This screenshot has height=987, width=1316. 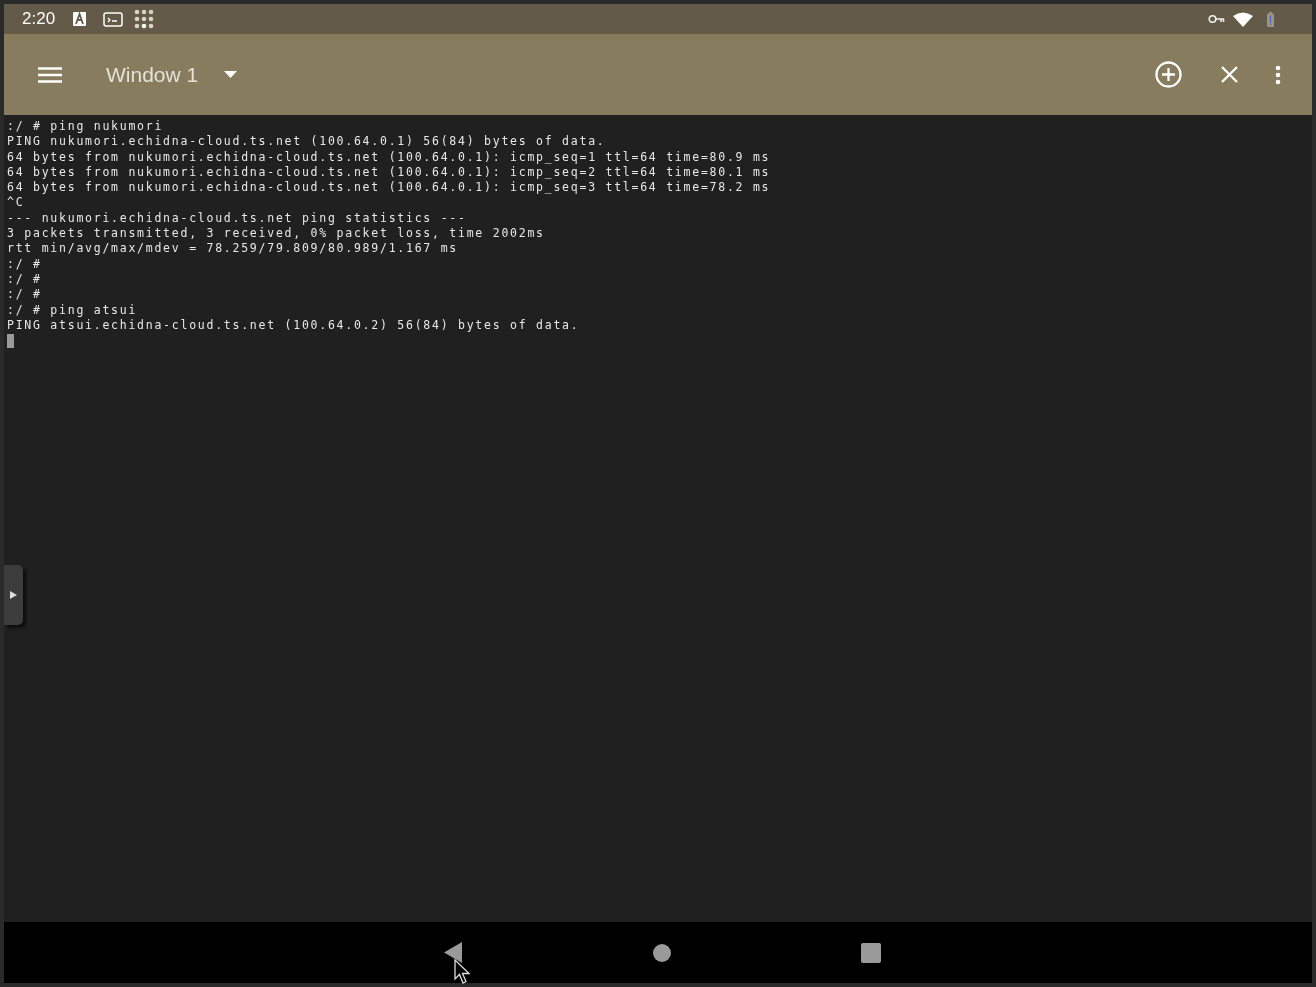 I want to click on clock: 2:20, so click(x=39, y=19).